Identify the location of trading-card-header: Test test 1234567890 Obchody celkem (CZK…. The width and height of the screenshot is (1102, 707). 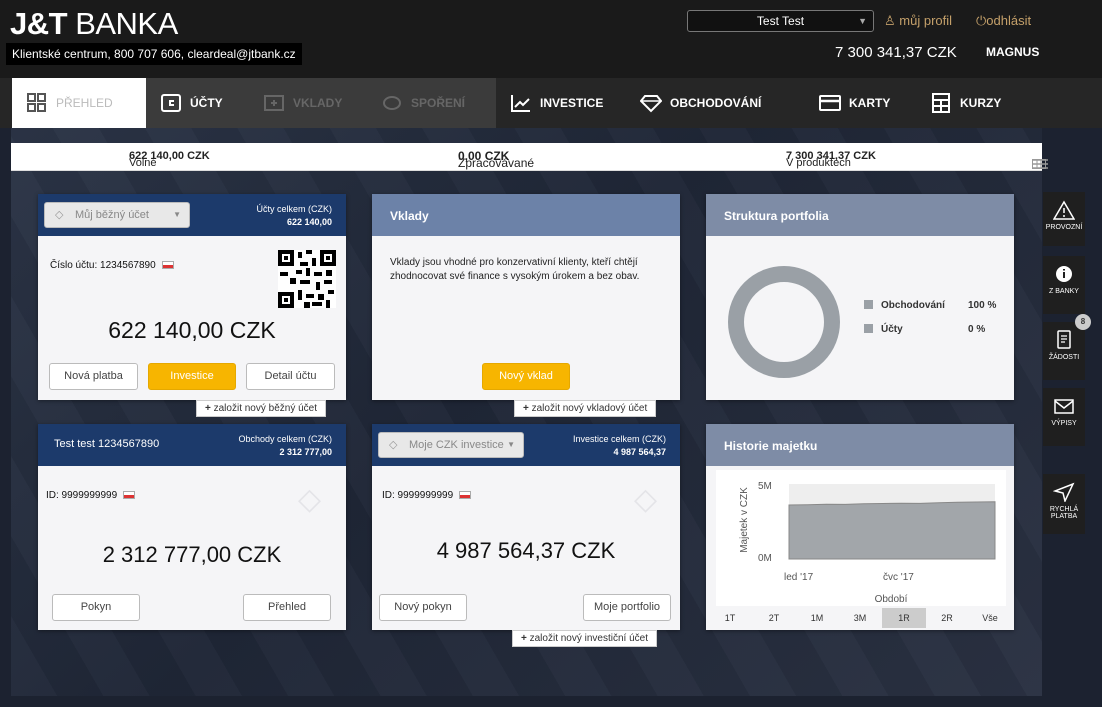
(192, 445).